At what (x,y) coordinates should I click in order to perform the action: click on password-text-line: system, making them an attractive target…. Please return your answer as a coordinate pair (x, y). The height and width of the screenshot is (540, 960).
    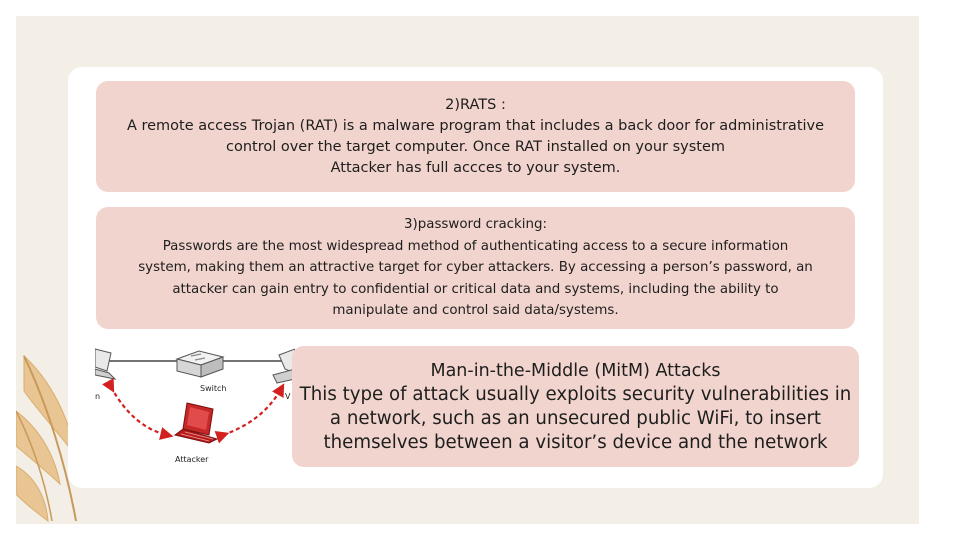
    Looking at the image, I should click on (475, 268).